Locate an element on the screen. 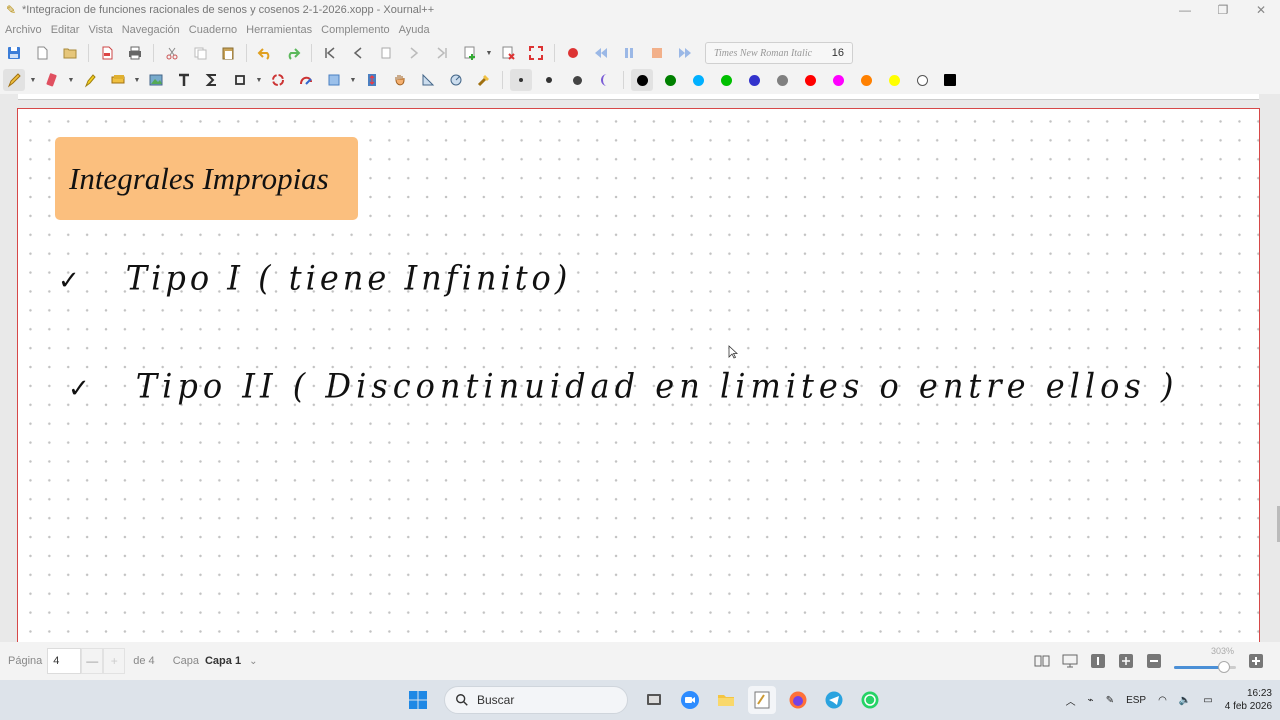 This screenshot has width=1280, height=720. setsquare-icon is located at coordinates (428, 80).